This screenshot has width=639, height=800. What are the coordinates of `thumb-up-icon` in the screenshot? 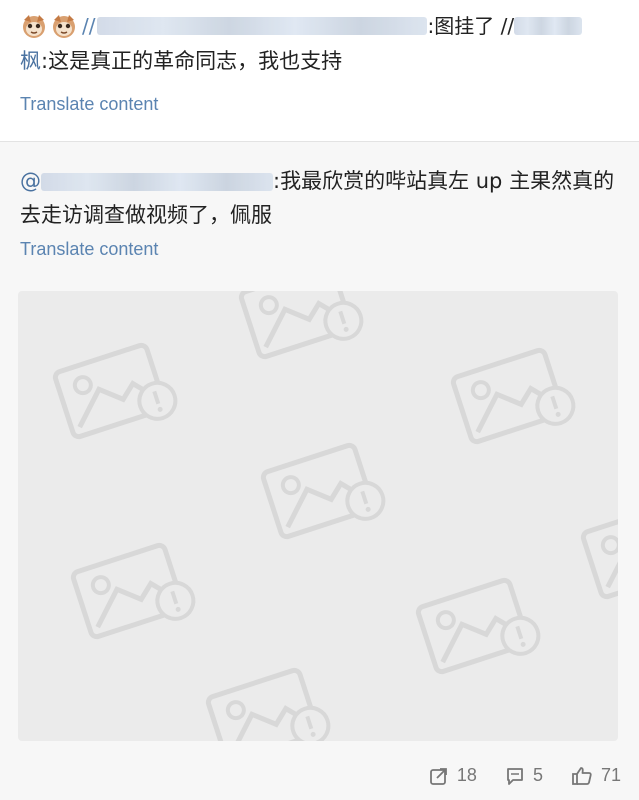 It's located at (582, 775).